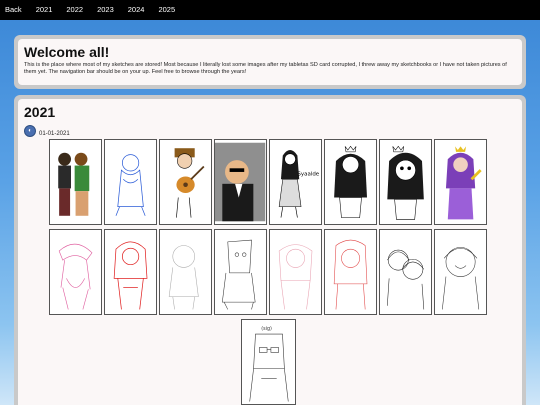 This screenshot has width=540, height=405. What do you see at coordinates (74, 10) in the screenshot?
I see `nav-2022: 2022` at bounding box center [74, 10].